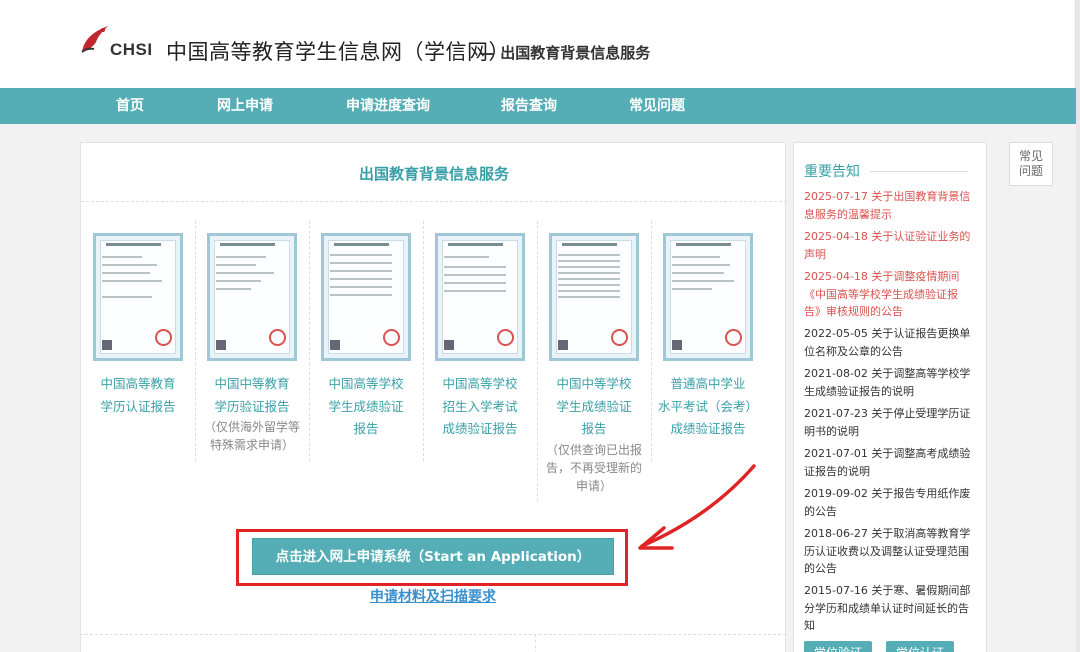 This screenshot has height=652, width=1080. What do you see at coordinates (888, 422) in the screenshot?
I see `notice-item: 2021-07-23 关于停止受理学历证明书的说明` at bounding box center [888, 422].